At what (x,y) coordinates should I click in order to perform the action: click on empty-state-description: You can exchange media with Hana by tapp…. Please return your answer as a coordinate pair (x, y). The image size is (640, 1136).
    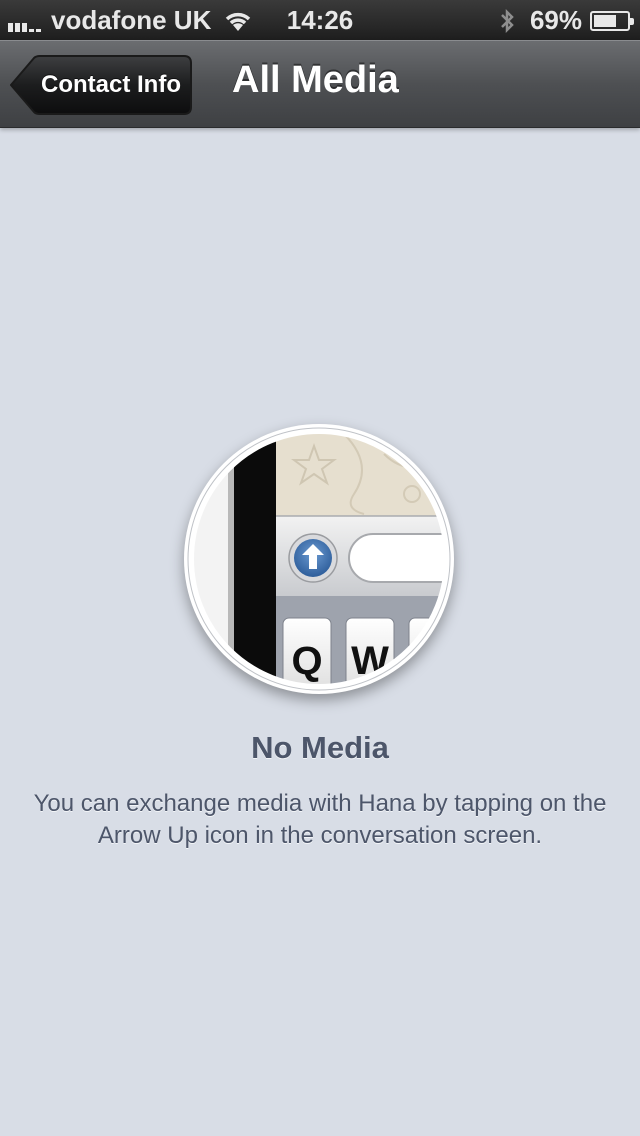
    Looking at the image, I should click on (320, 819).